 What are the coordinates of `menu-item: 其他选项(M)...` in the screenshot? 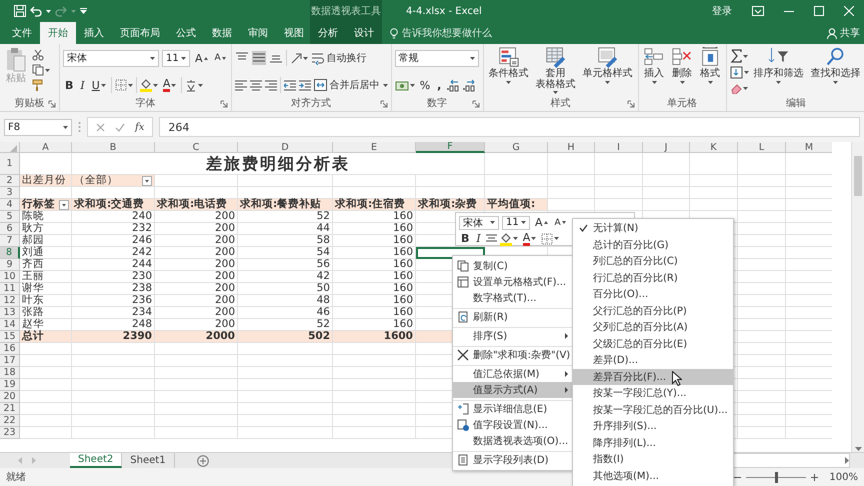 It's located at (653, 476).